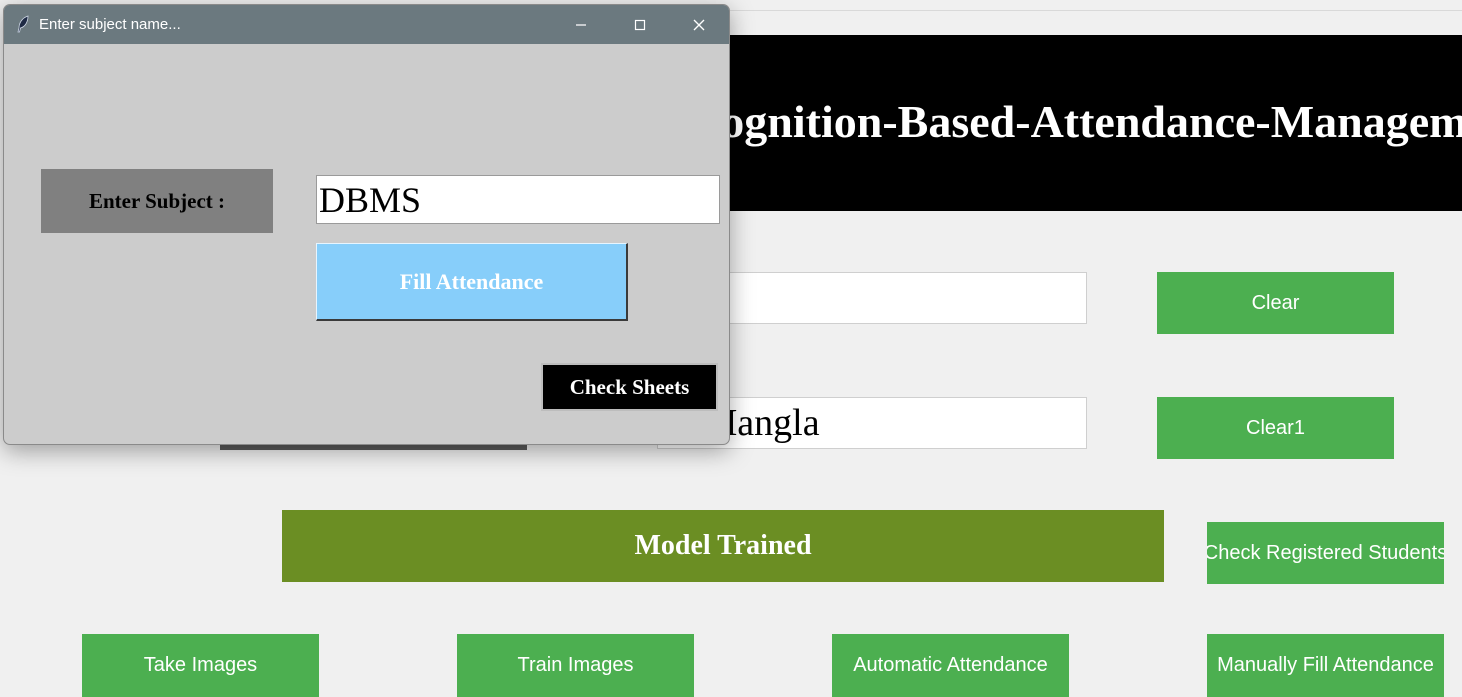  What do you see at coordinates (518, 199) in the screenshot?
I see `subject-input` at bounding box center [518, 199].